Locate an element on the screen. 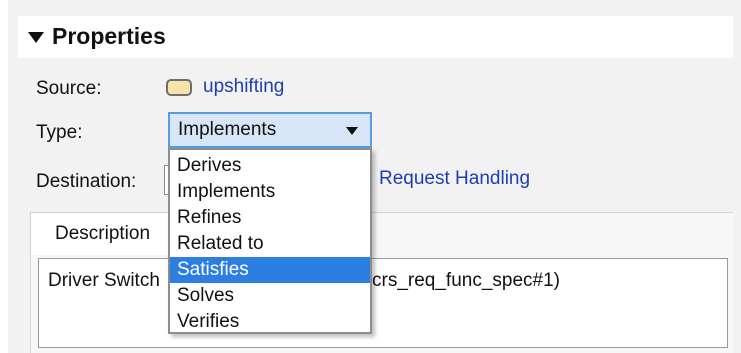  properties-title: Properties is located at coordinates (97, 36).